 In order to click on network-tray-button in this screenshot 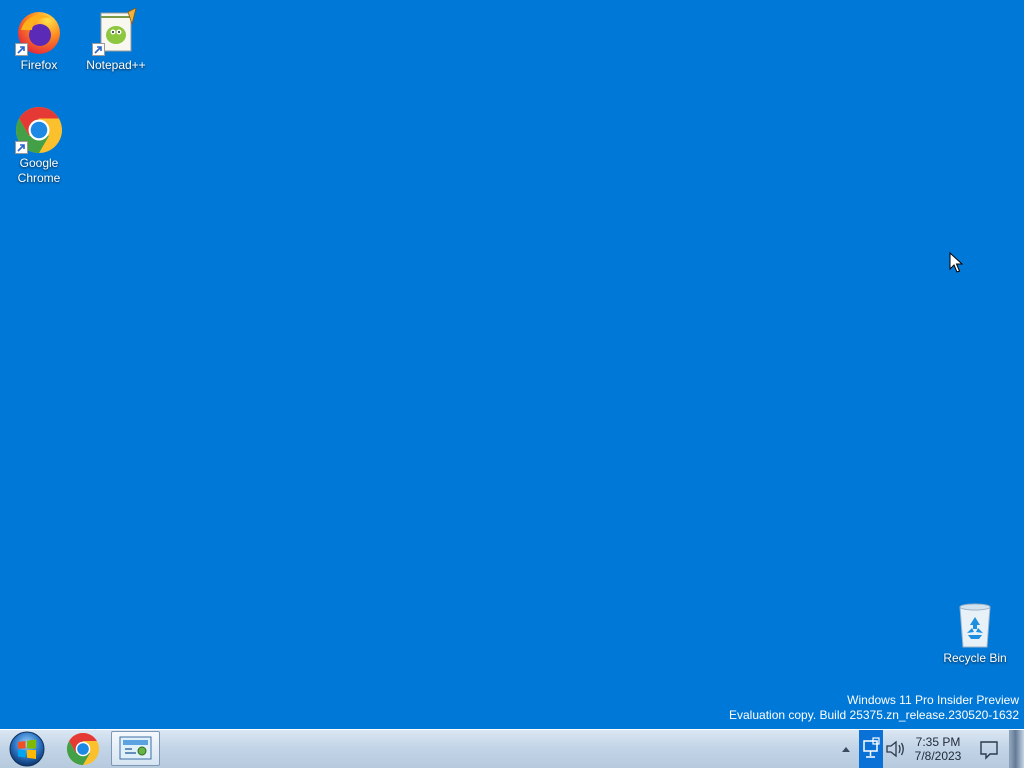, I will do `click(871, 749)`.